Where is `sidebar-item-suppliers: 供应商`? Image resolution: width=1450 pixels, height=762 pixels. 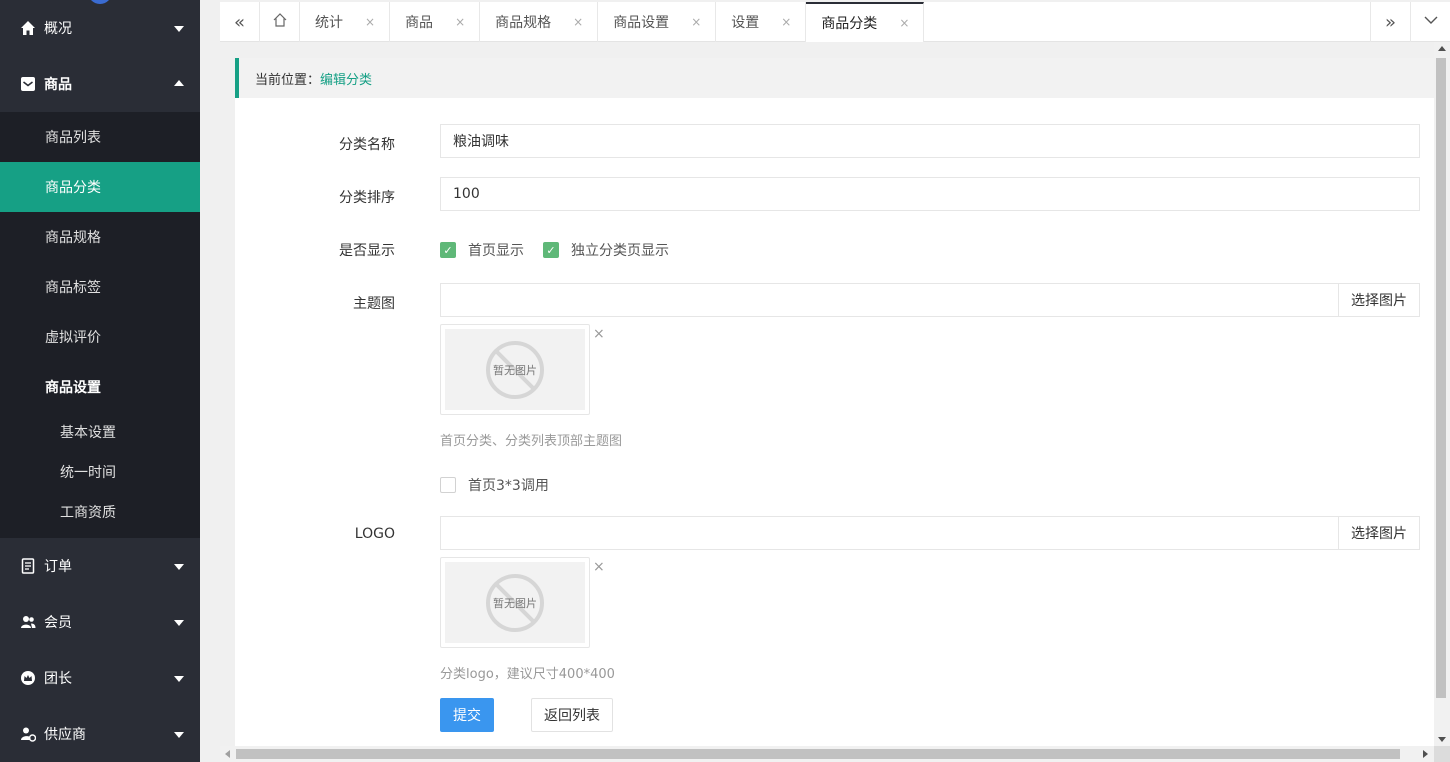
sidebar-item-suppliers: 供应商 is located at coordinates (100, 734).